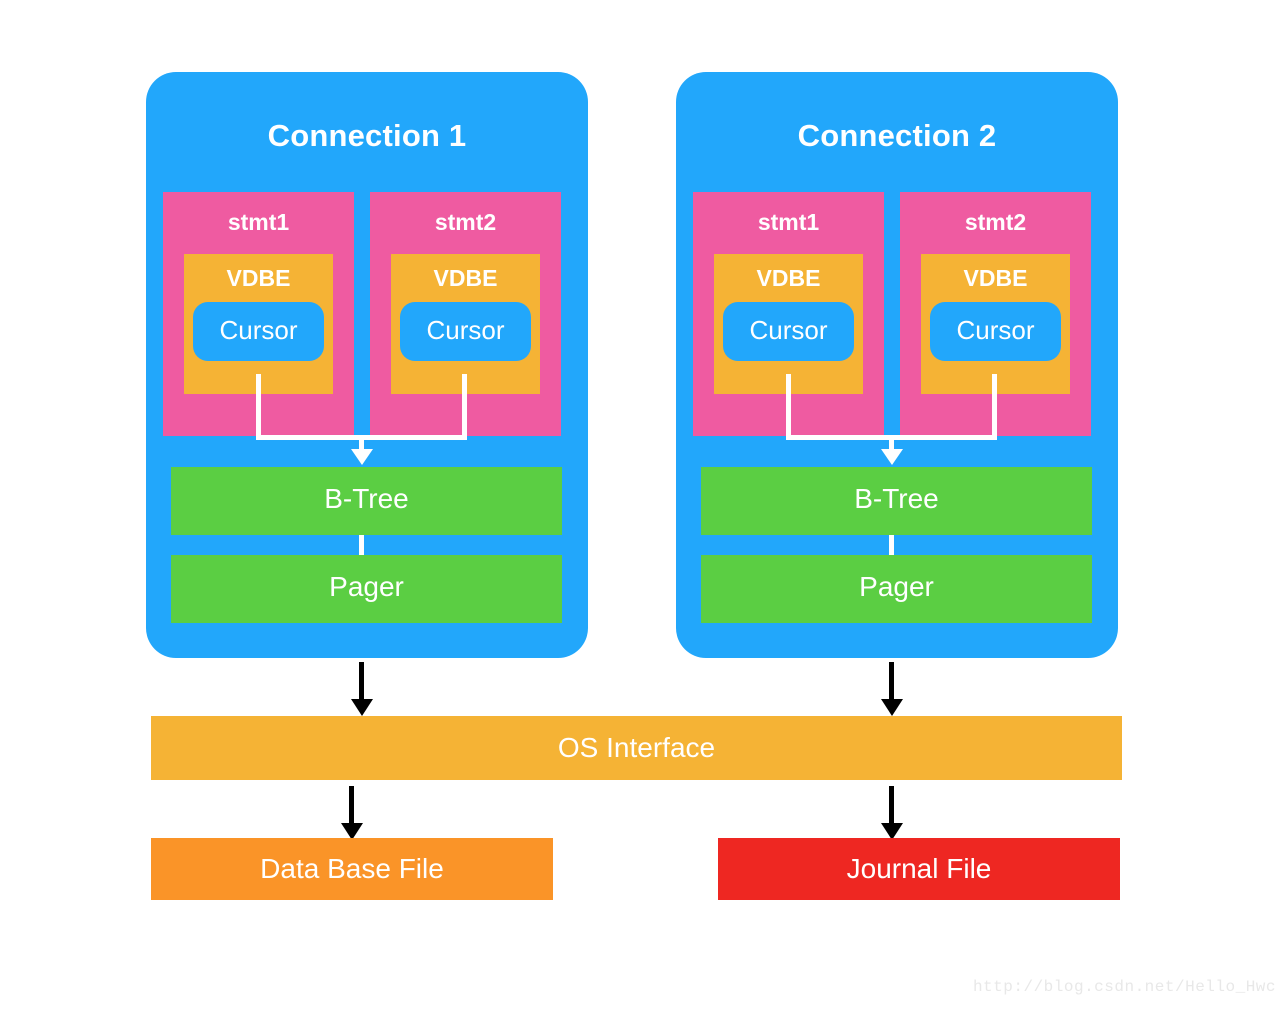 The height and width of the screenshot is (1010, 1286). Describe the element at coordinates (258, 407) in the screenshot. I see `connection-1-cursor1-connector-line` at that location.